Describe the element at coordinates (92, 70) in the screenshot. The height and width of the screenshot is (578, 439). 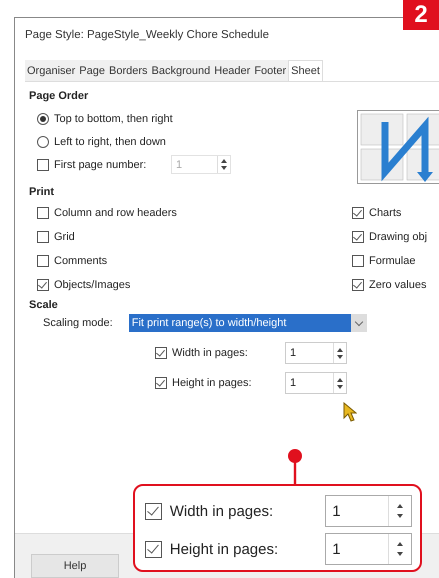
I see `tab: Page` at that location.